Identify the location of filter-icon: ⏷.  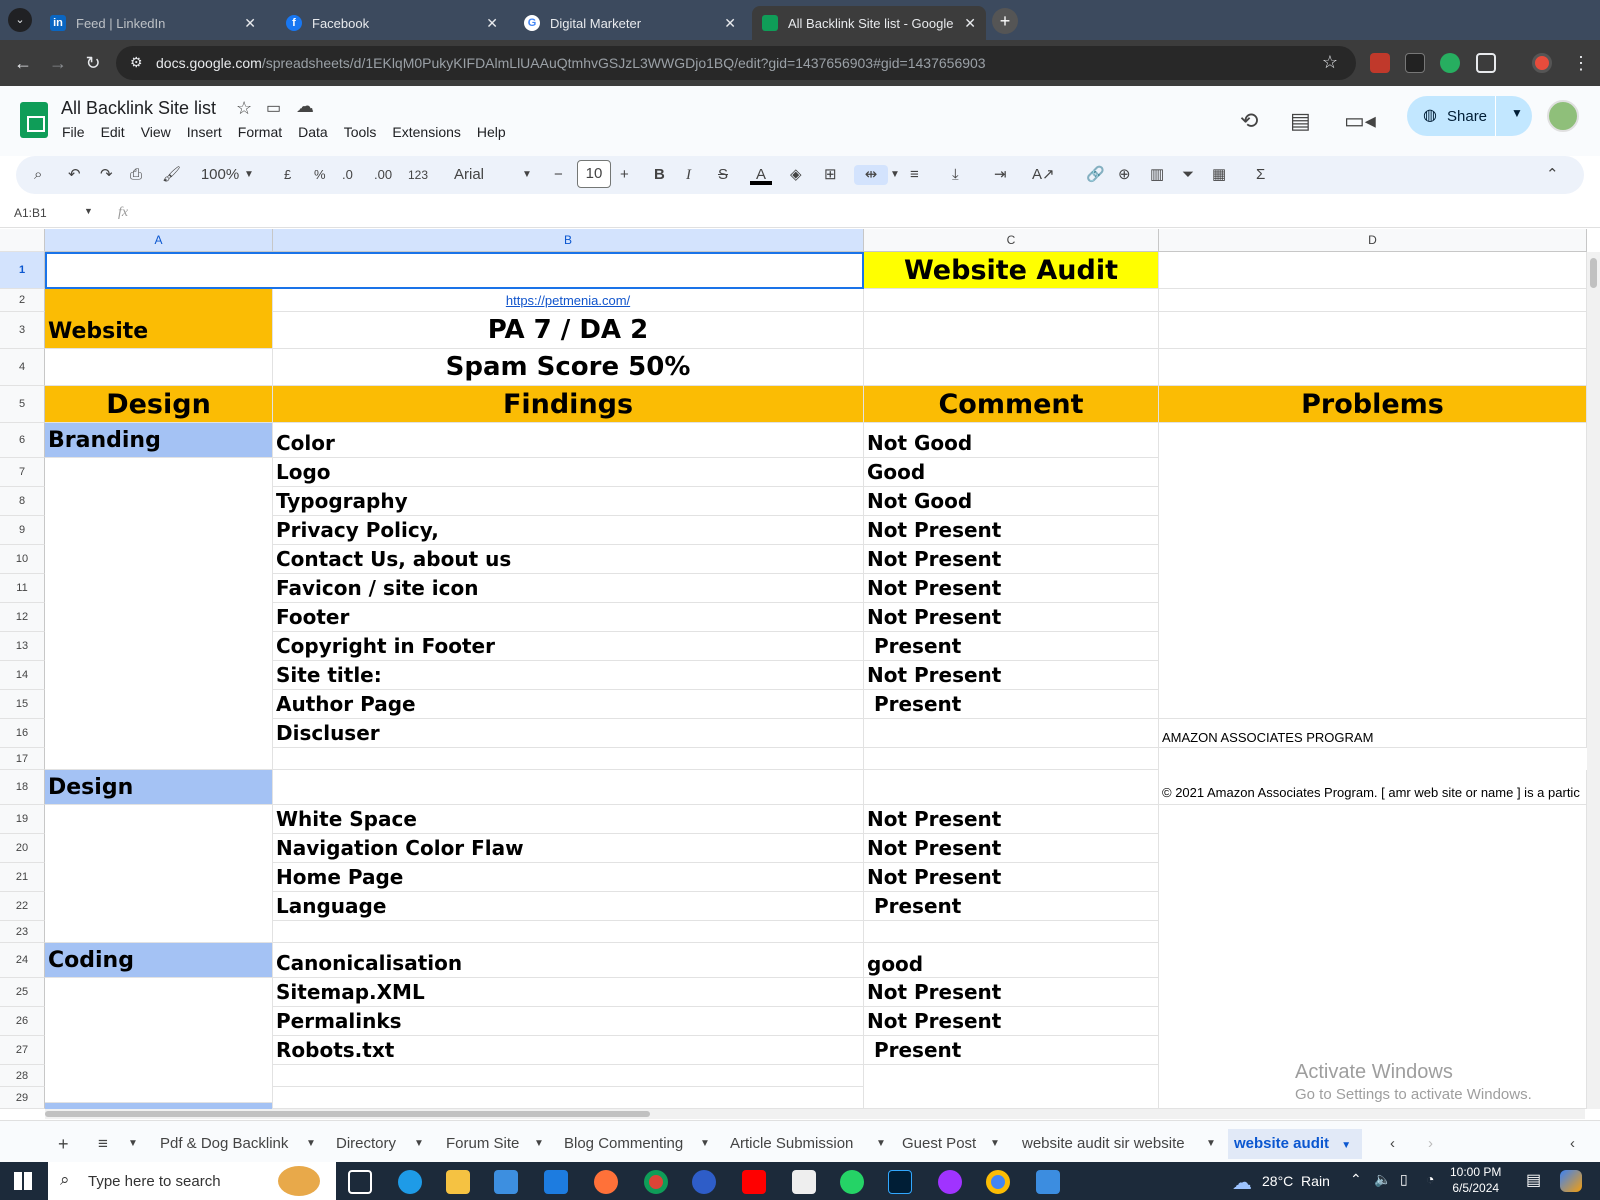
(1188, 175).